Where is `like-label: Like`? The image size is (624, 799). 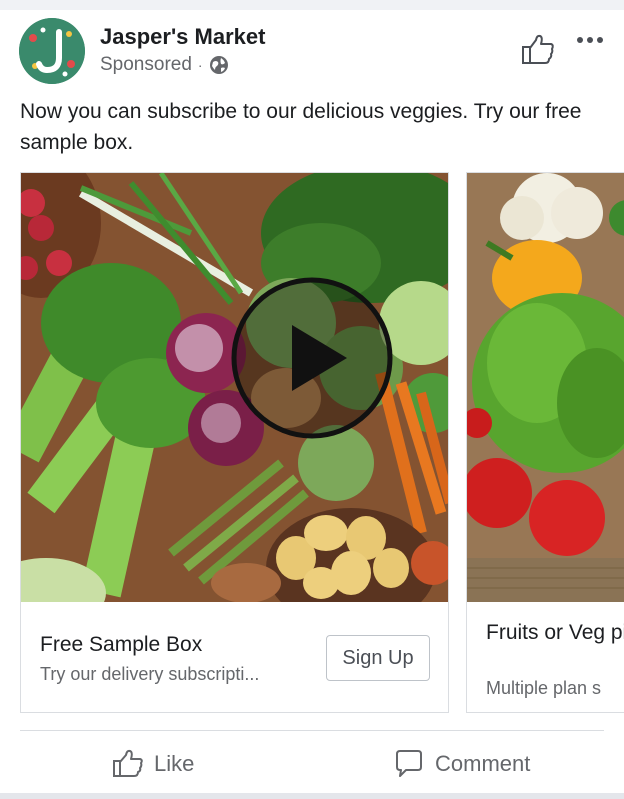
like-label: Like is located at coordinates (174, 763).